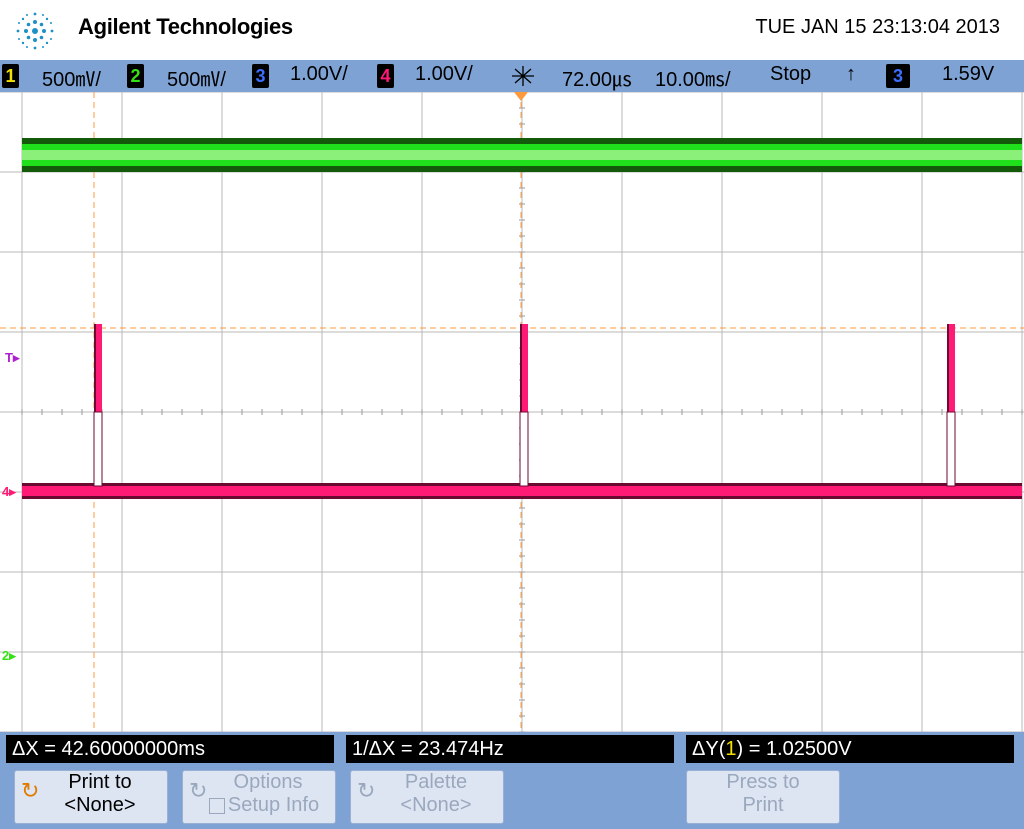 Image resolution: width=1024 pixels, height=829 pixels. Describe the element at coordinates (523, 76) in the screenshot. I see `horizontal-delay-icon` at that location.